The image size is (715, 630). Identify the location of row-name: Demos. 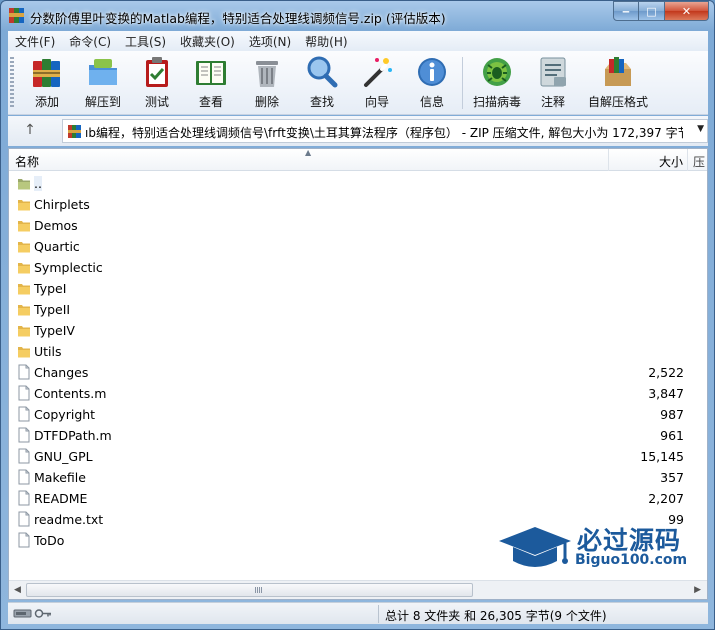
(56, 225).